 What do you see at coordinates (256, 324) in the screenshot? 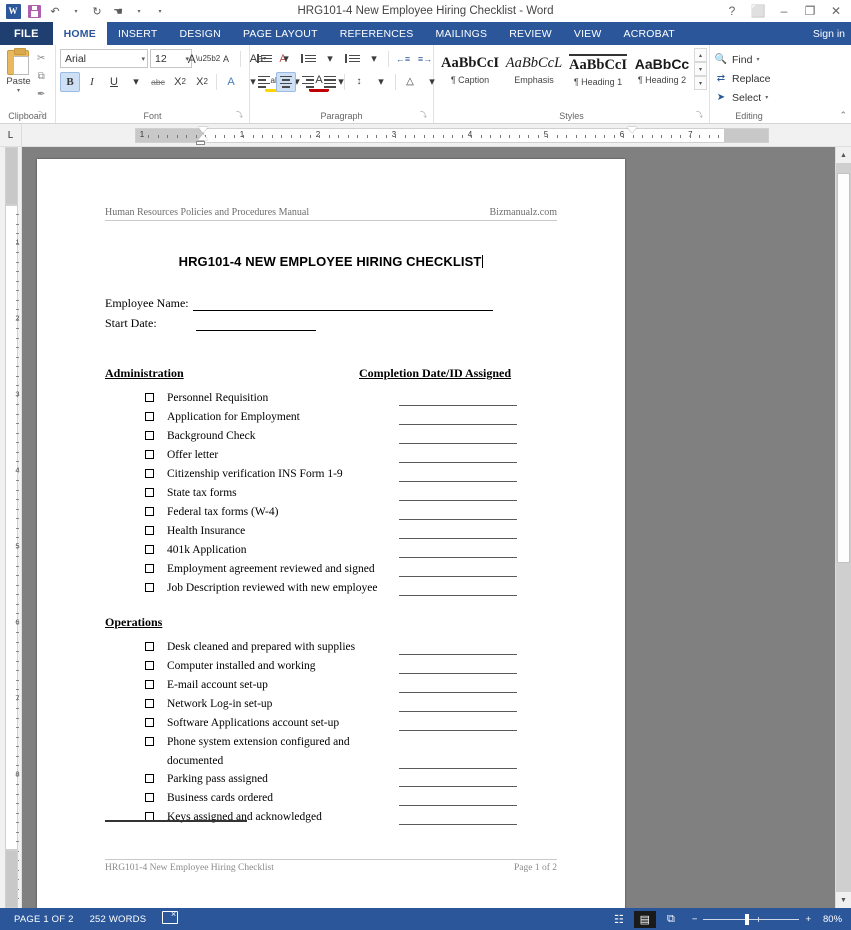
I see `start-date-input` at bounding box center [256, 324].